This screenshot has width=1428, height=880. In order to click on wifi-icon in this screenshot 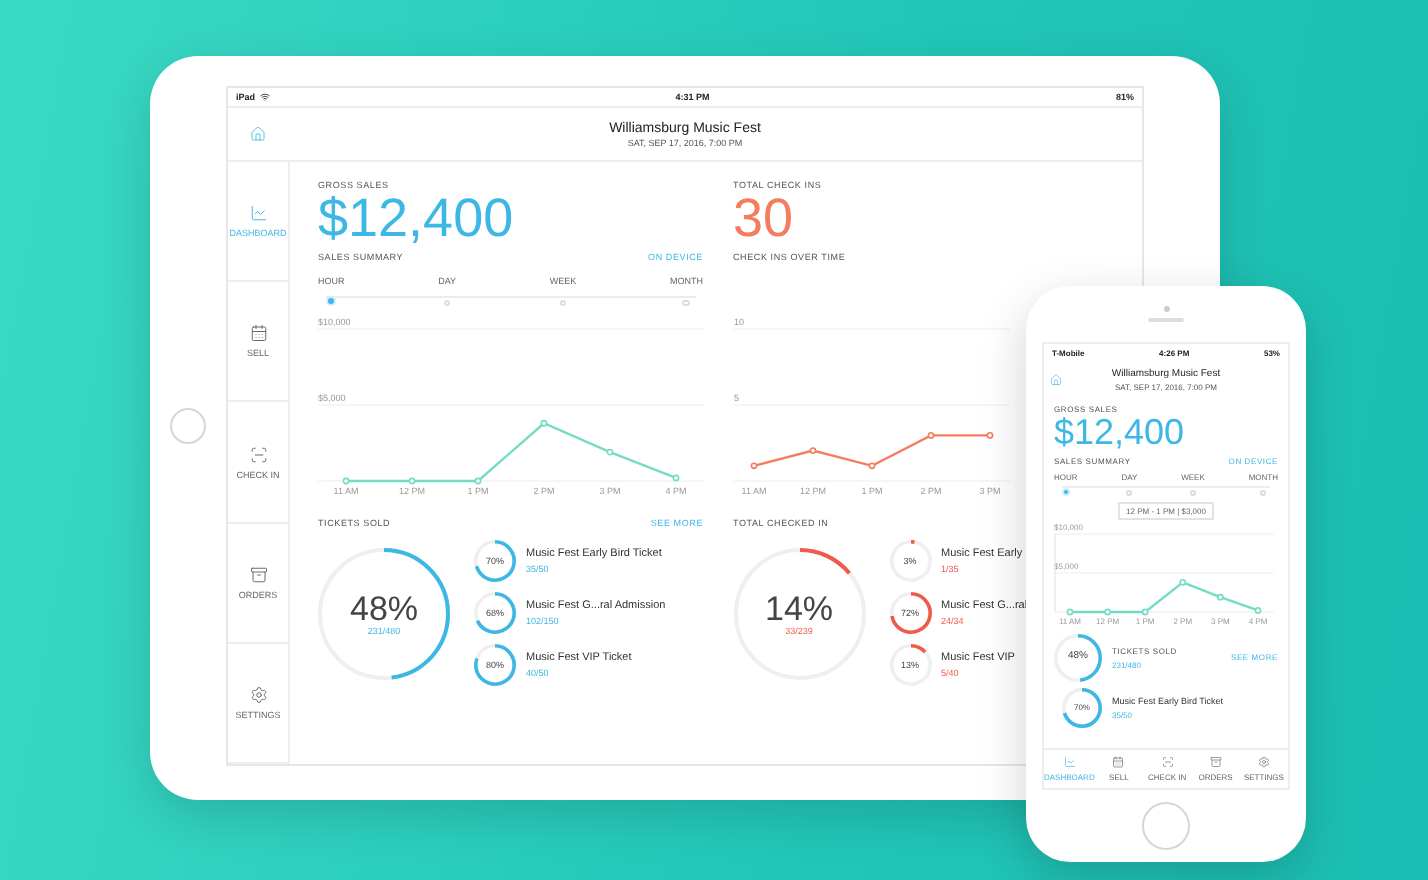, I will do `click(264, 97)`.